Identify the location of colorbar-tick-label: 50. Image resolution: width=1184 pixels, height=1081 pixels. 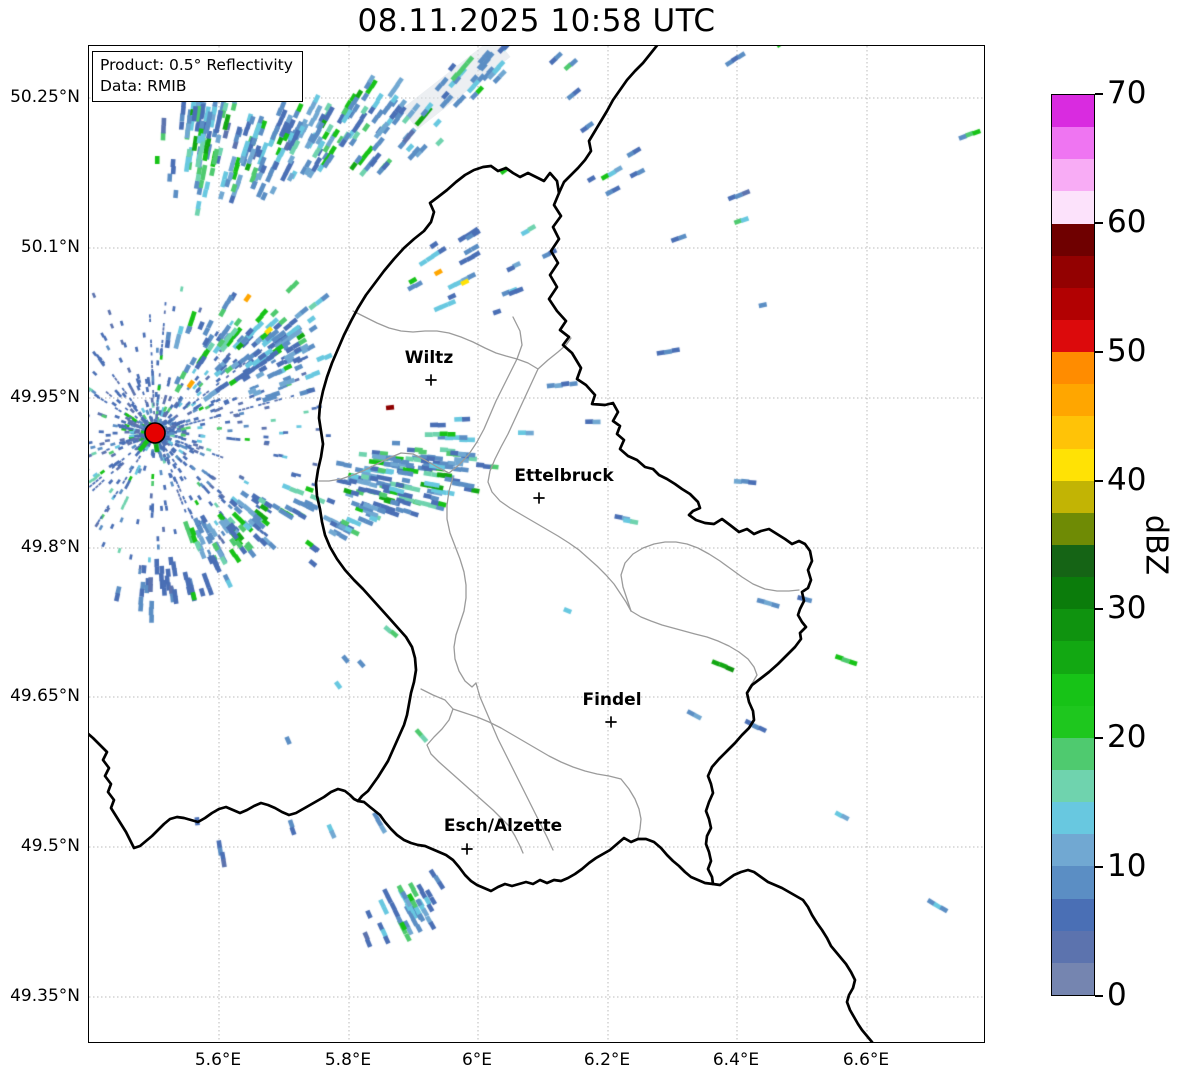
(1127, 350).